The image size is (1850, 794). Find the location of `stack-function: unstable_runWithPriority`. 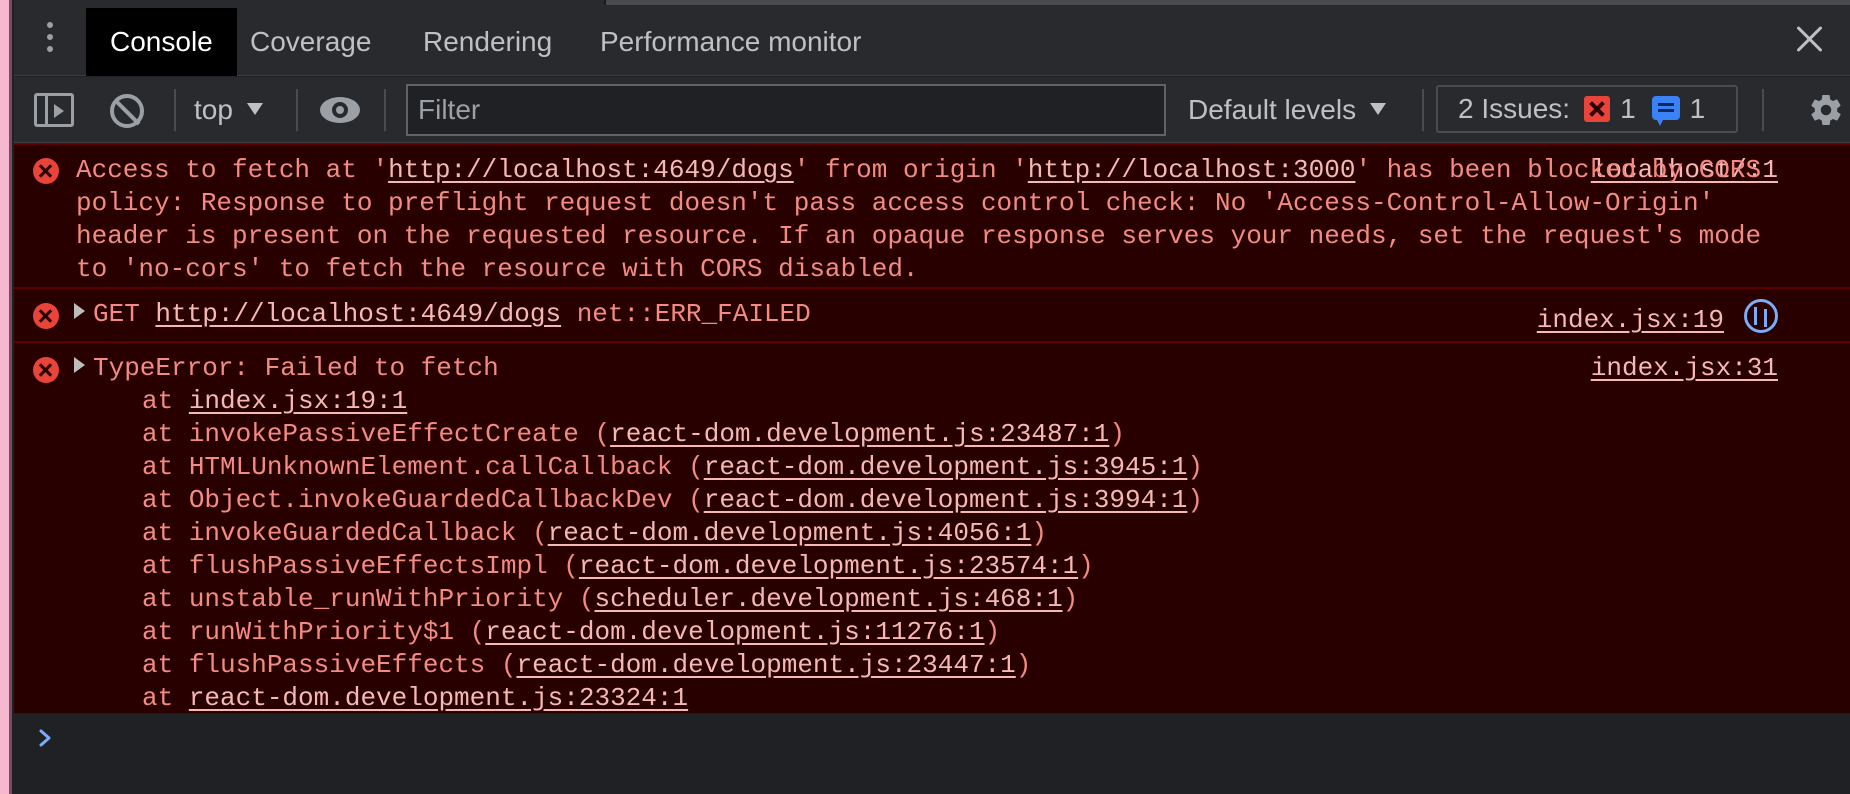

stack-function: unstable_runWithPriority is located at coordinates (376, 599).